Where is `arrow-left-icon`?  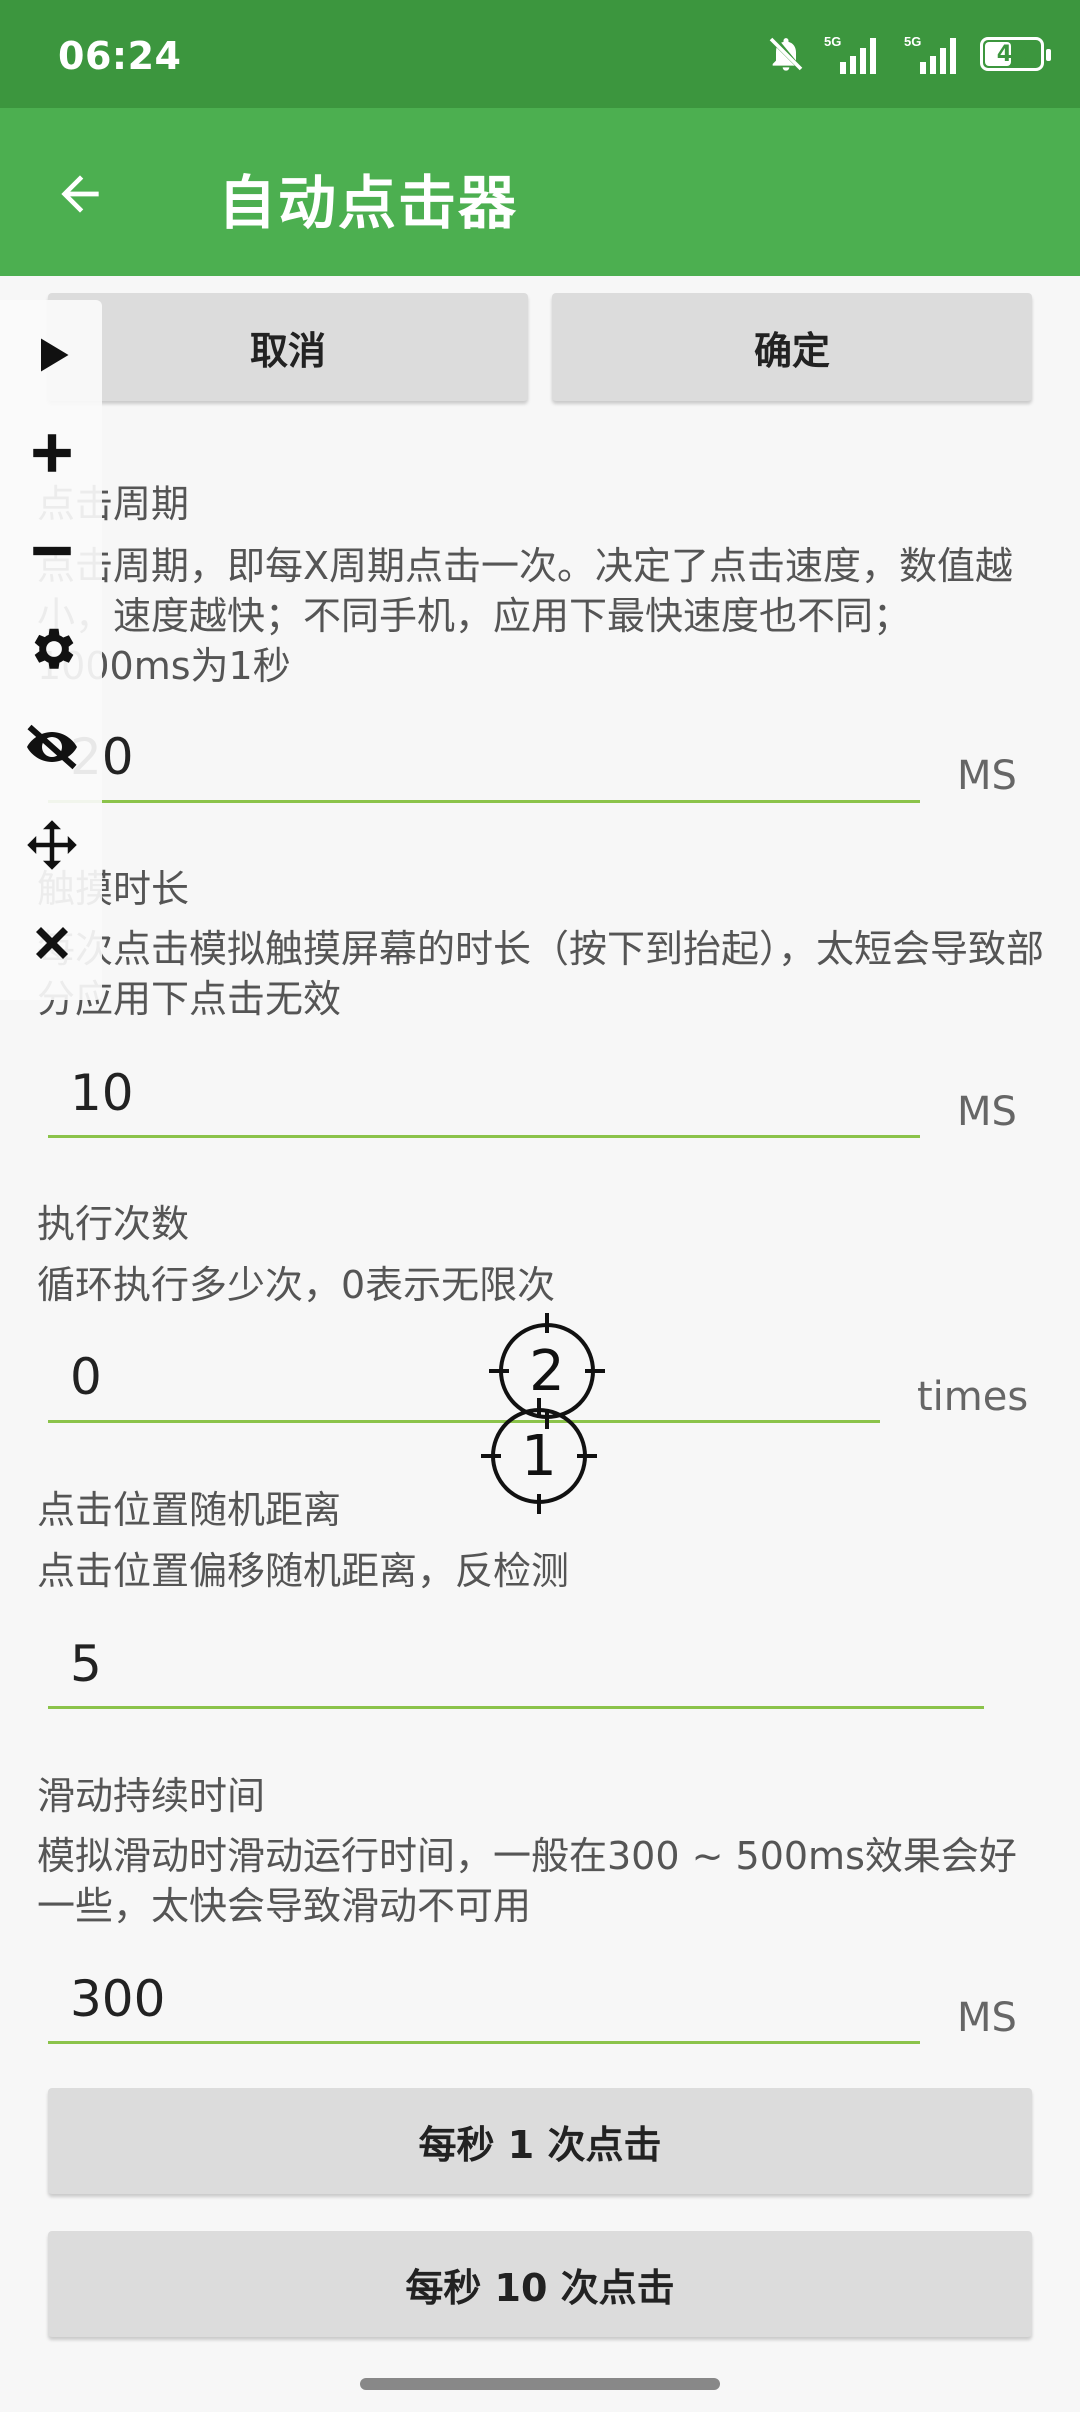 arrow-left-icon is located at coordinates (80, 194).